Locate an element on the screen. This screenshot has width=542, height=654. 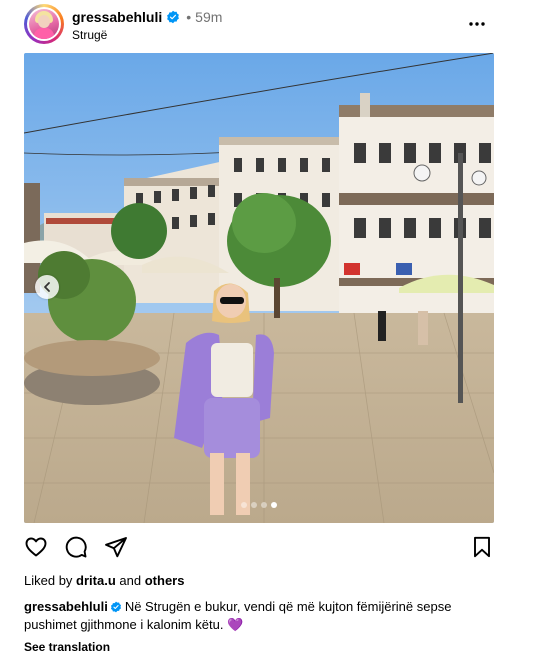
post-author: gressabehluli • 59m is located at coordinates (147, 17).